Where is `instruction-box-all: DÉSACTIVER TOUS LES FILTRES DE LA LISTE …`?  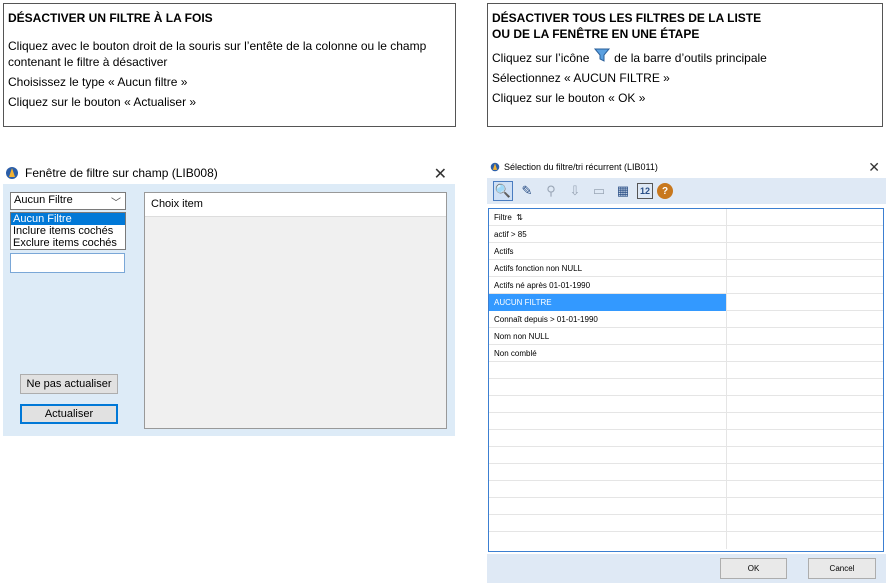 instruction-box-all: DÉSACTIVER TOUS LES FILTRES DE LA LISTE … is located at coordinates (685, 65).